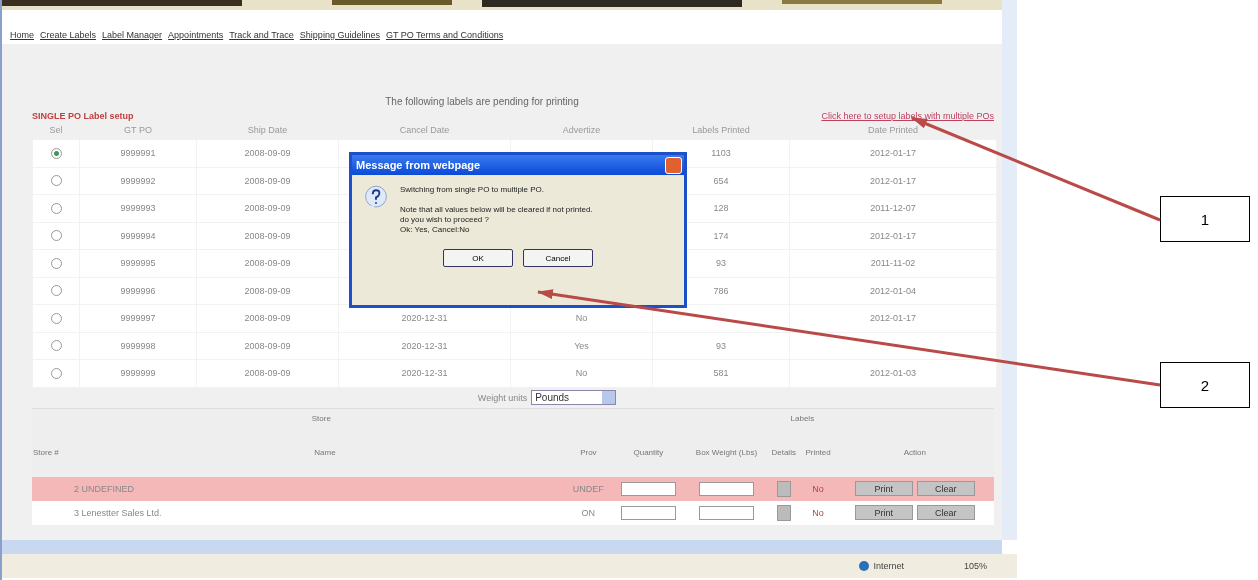  Describe the element at coordinates (108, 488) in the screenshot. I see `table-cell: UNDEFINED` at that location.